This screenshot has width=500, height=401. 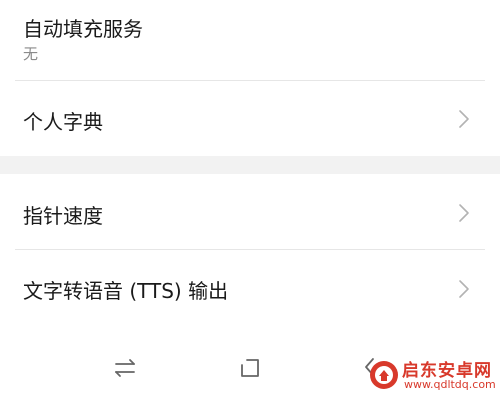 What do you see at coordinates (63, 122) in the screenshot?
I see `personal-dictionary-label: 个人字典` at bounding box center [63, 122].